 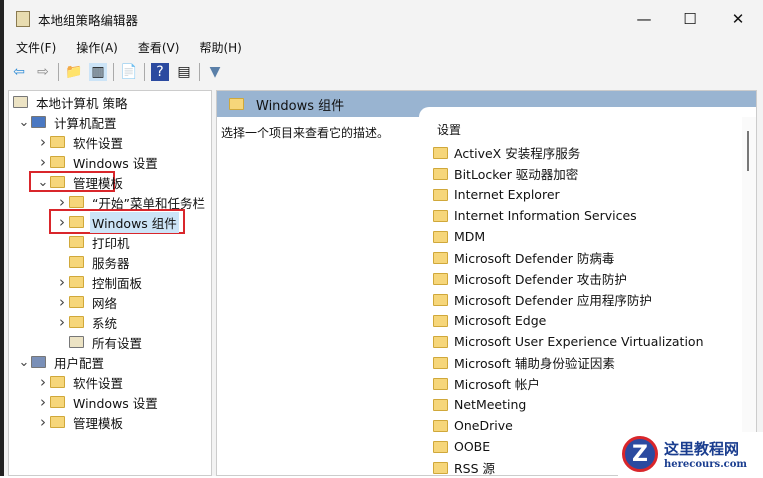 I want to click on settings-list-item: Microsoft 辅助身份验证因素, so click(x=524, y=362).